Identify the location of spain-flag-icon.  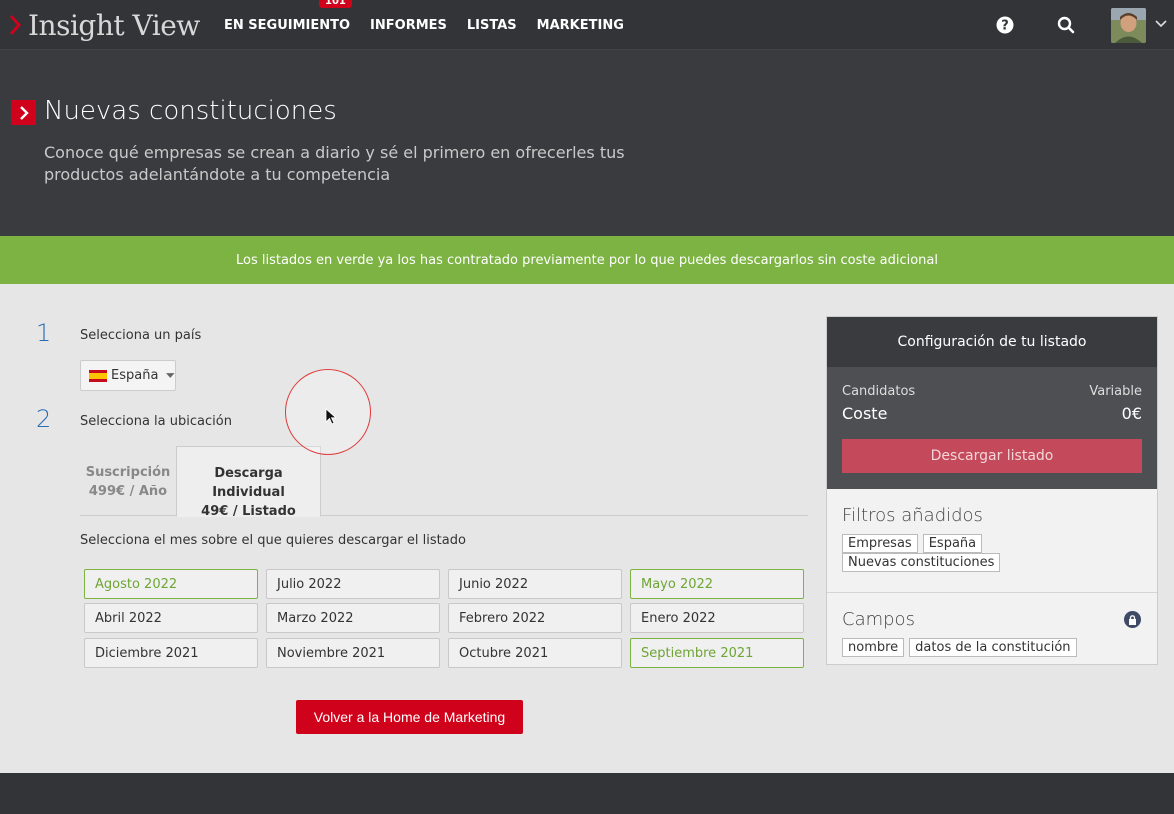
(98, 375).